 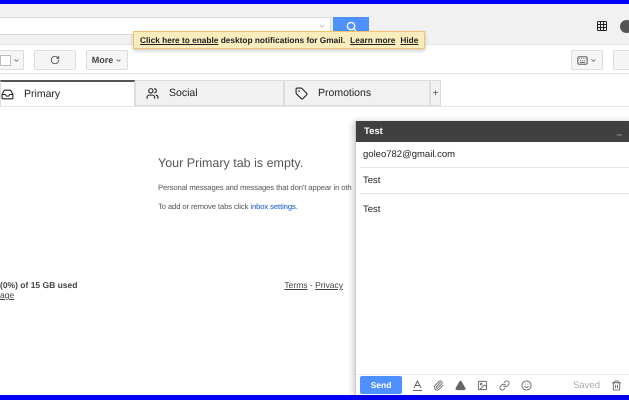 I want to click on formatting-icon, so click(x=417, y=385).